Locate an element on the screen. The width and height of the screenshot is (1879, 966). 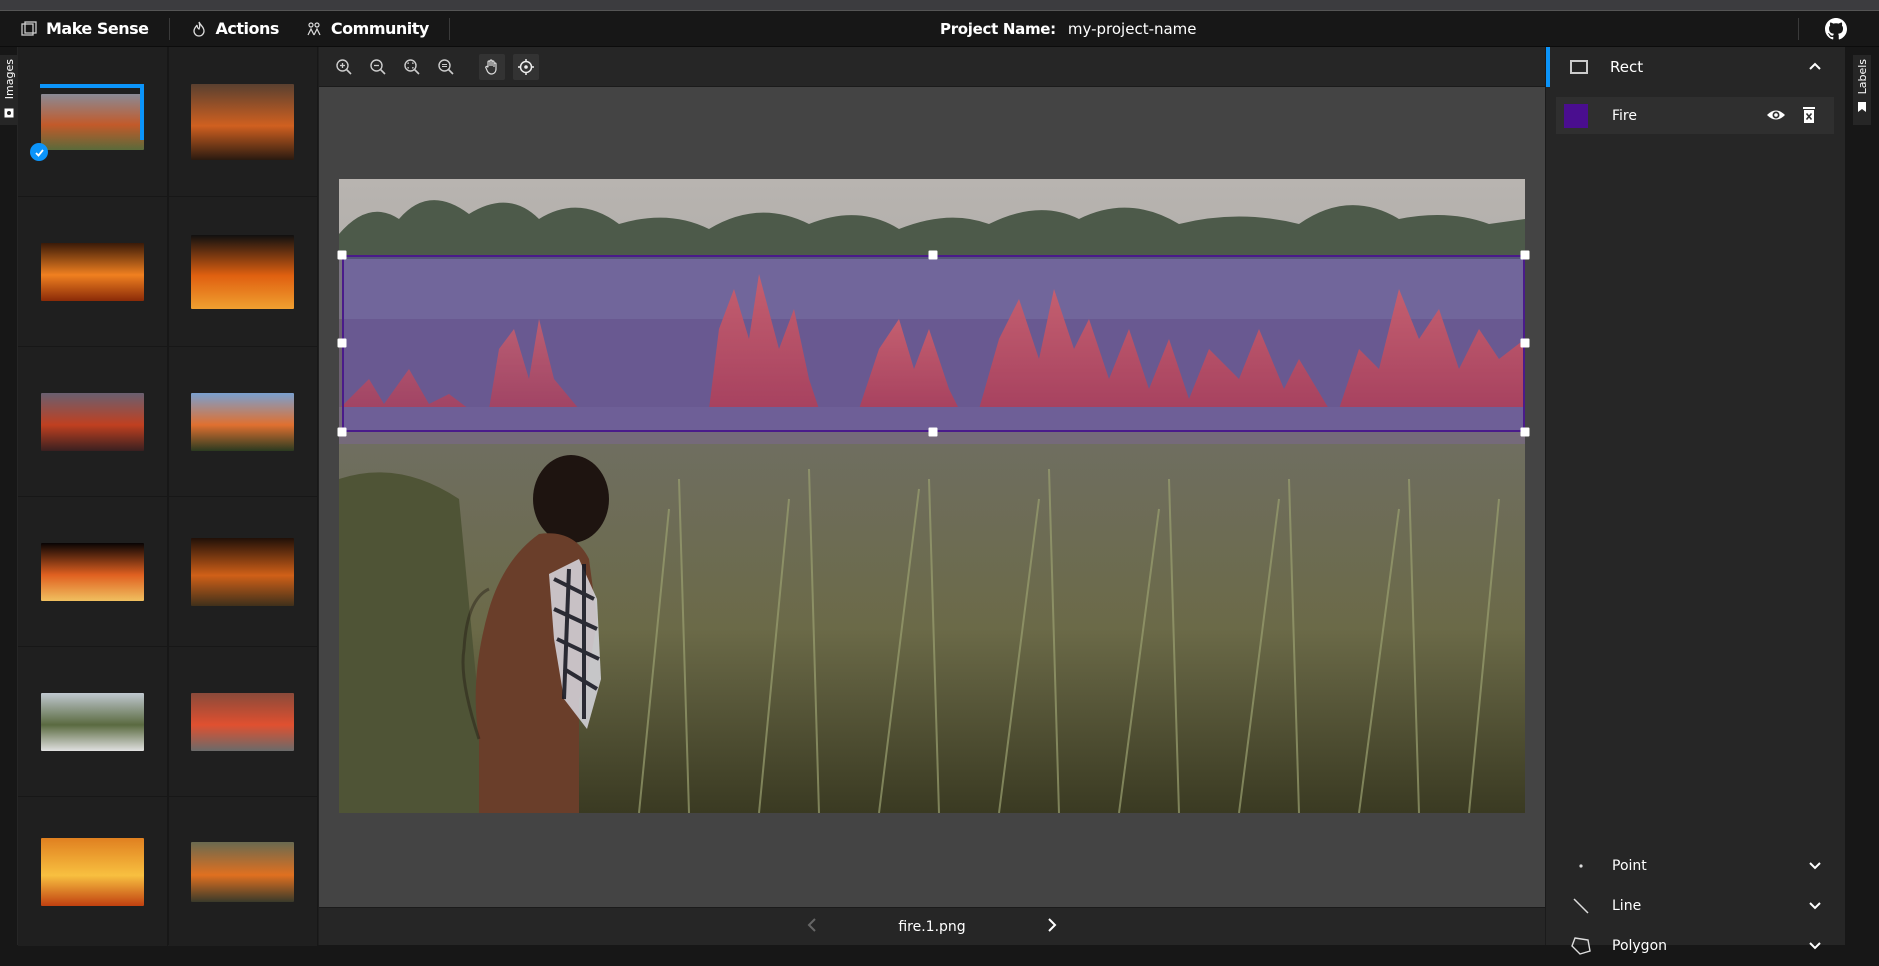
selected-frame is located at coordinates (92, 112).